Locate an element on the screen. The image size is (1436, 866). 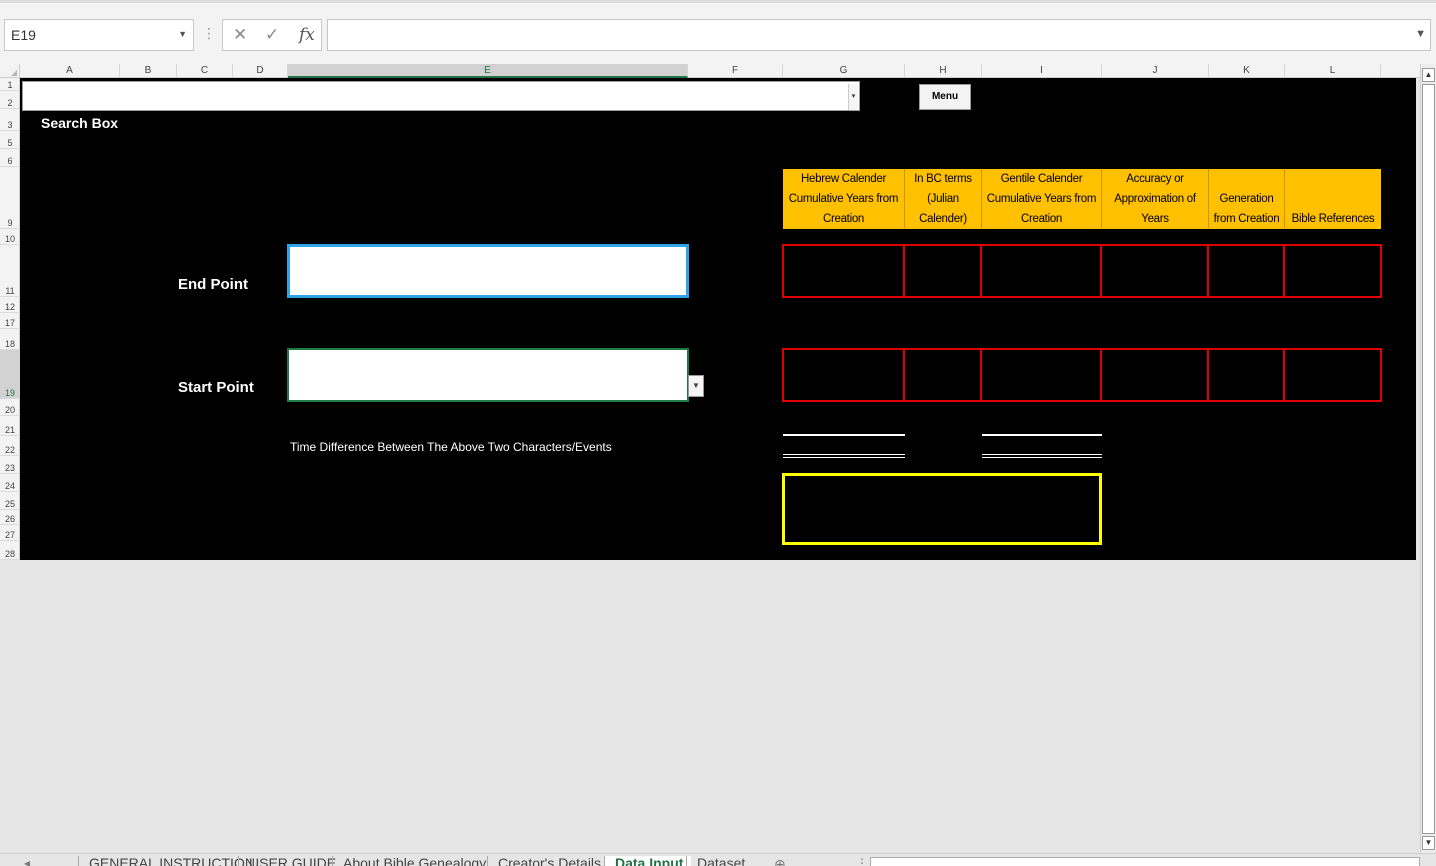
column-header-j: J is located at coordinates (1155, 71).